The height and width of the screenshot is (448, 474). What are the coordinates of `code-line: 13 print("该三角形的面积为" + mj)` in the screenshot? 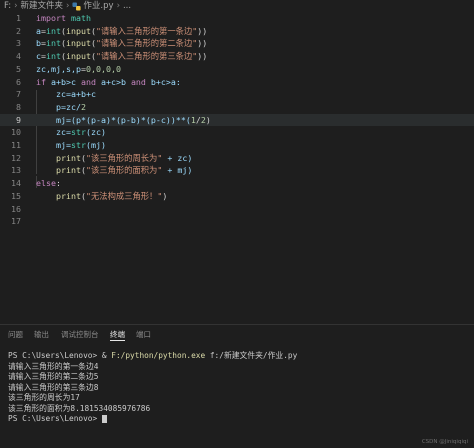 It's located at (237, 170).